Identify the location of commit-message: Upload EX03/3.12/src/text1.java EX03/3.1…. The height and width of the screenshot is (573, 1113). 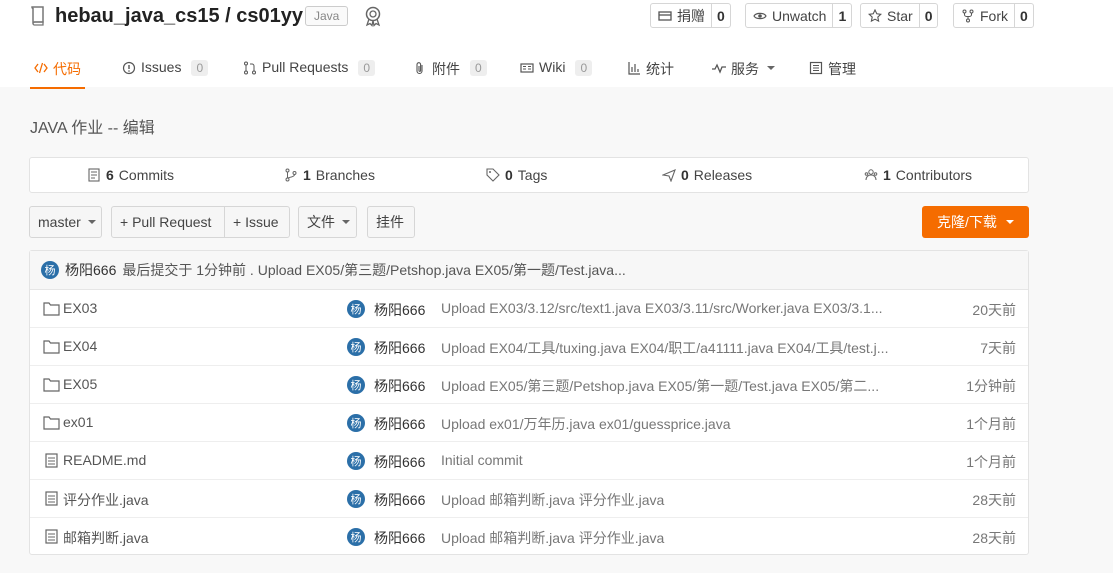
(668, 308).